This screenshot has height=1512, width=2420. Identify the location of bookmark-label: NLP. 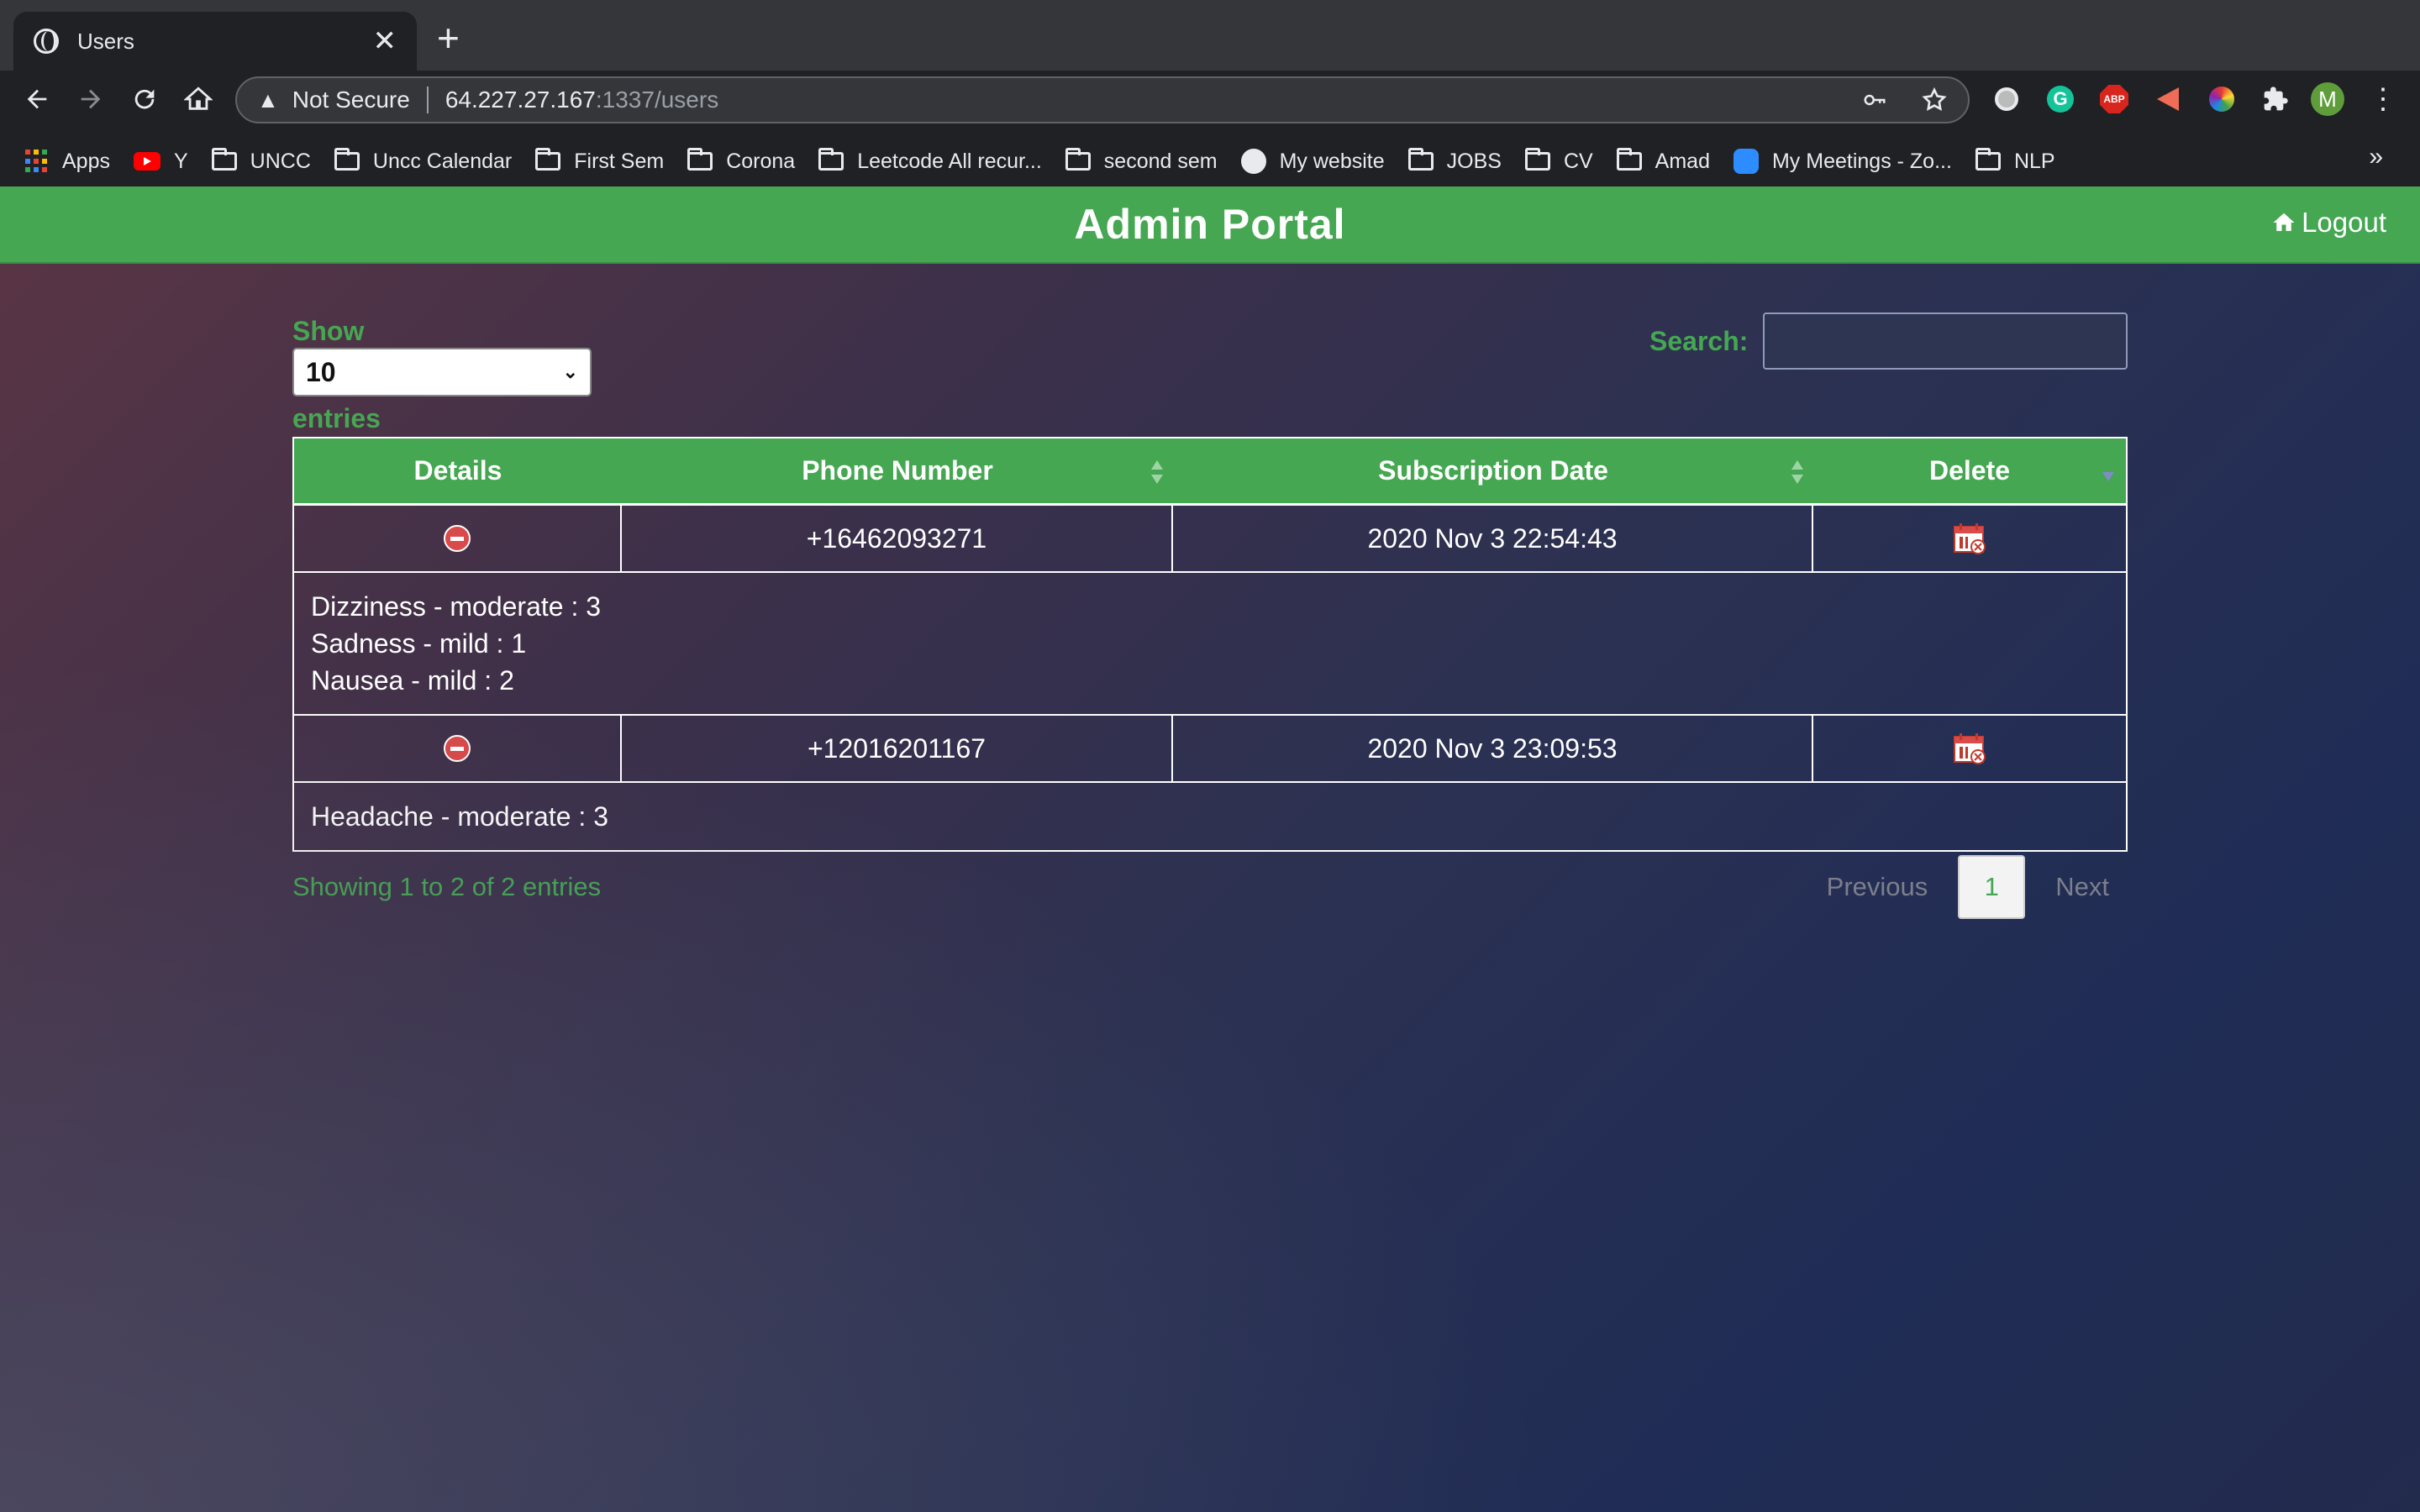
(2034, 161).